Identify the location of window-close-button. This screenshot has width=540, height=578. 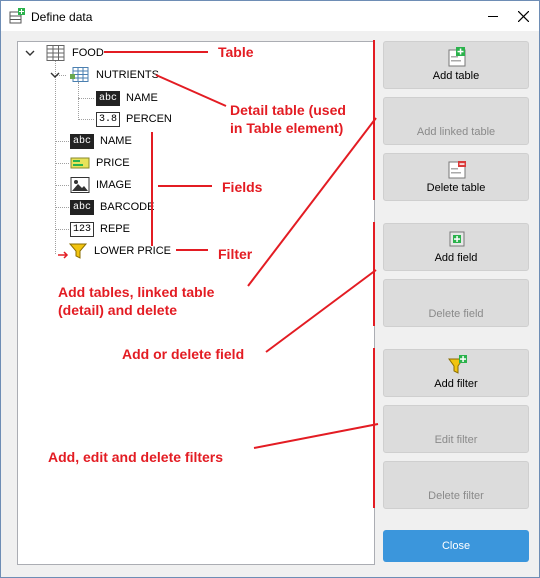
(523, 16).